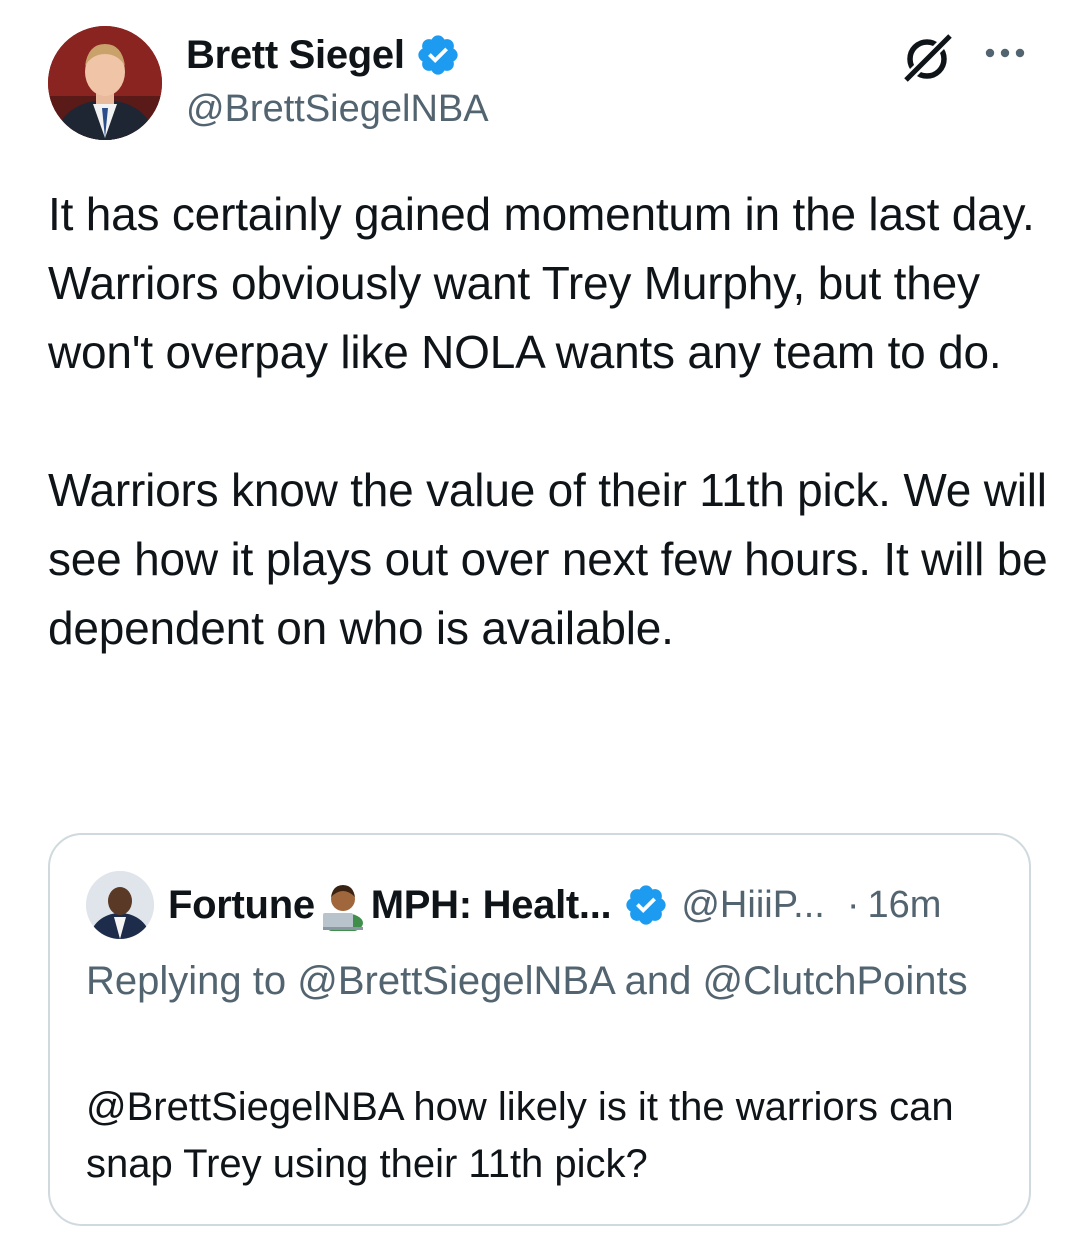 This screenshot has height=1234, width=1080. I want to click on quoted-timestamp: 16m, so click(904, 905).